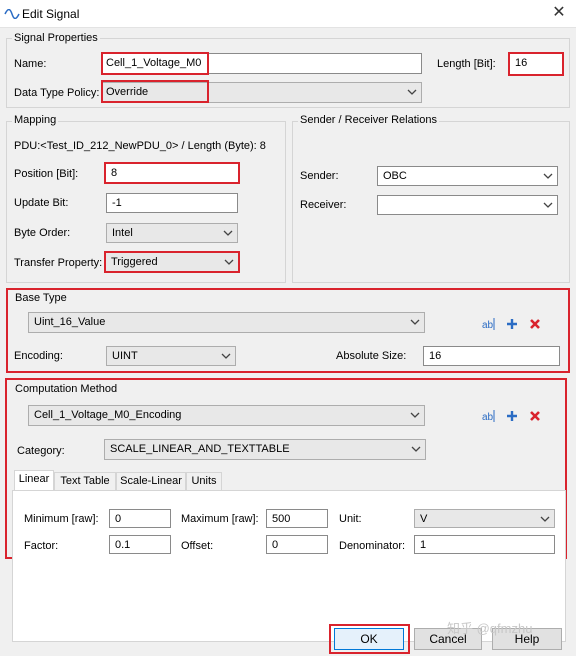 This screenshot has width=576, height=656. What do you see at coordinates (125, 356) in the screenshot?
I see `encoding-value: UINT` at bounding box center [125, 356].